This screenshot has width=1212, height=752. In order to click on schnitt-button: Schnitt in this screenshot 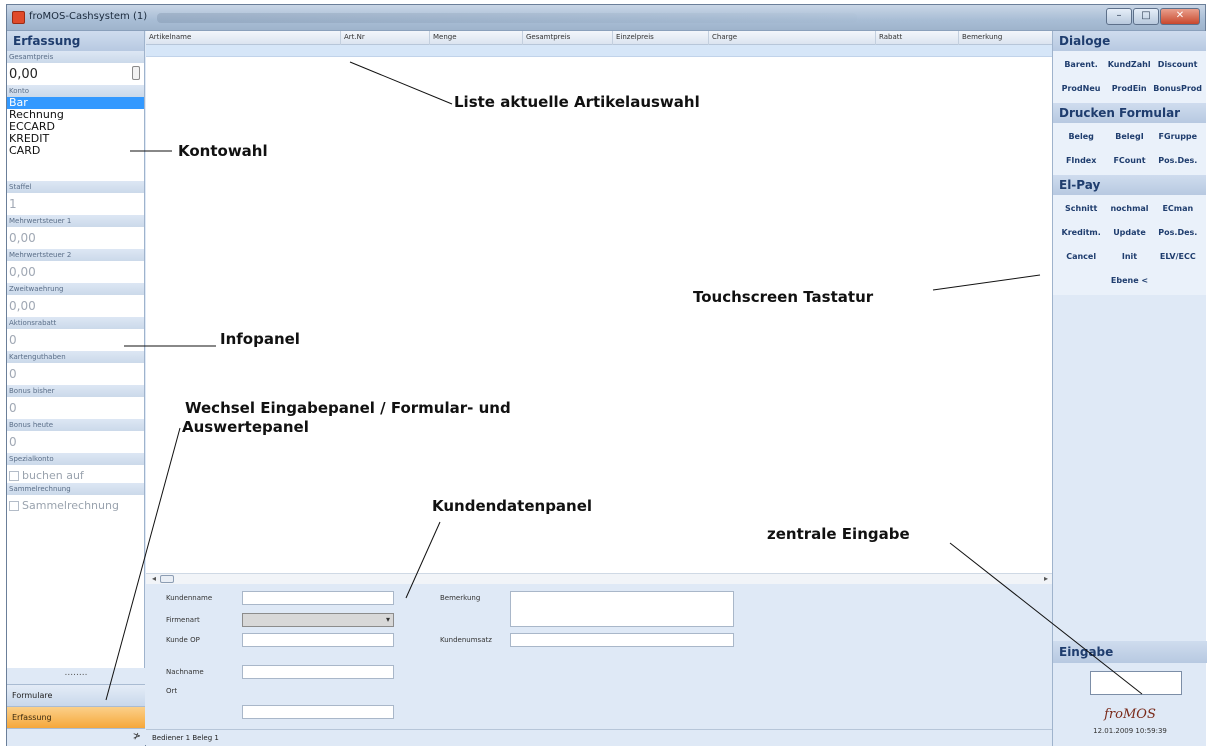, I will do `click(1081, 209)`.